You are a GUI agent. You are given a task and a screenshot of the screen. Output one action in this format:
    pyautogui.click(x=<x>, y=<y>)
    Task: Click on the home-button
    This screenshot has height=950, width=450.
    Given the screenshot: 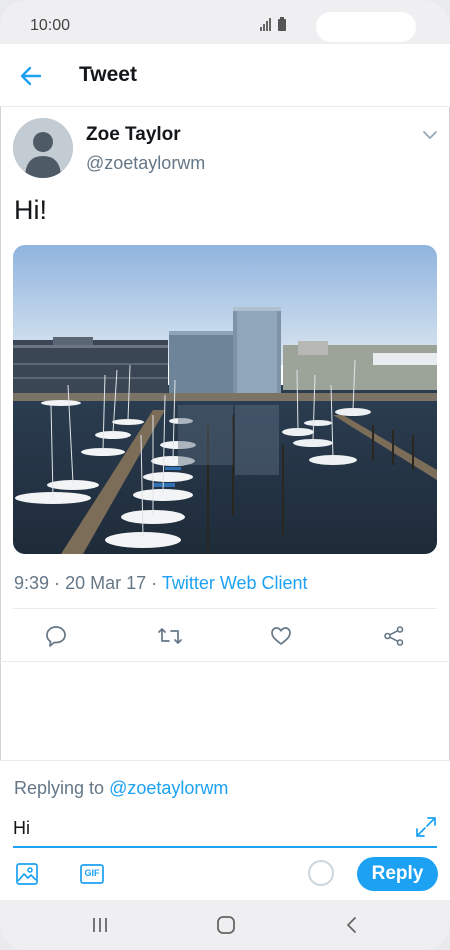 What is the action you would take?
    pyautogui.click(x=226, y=925)
    